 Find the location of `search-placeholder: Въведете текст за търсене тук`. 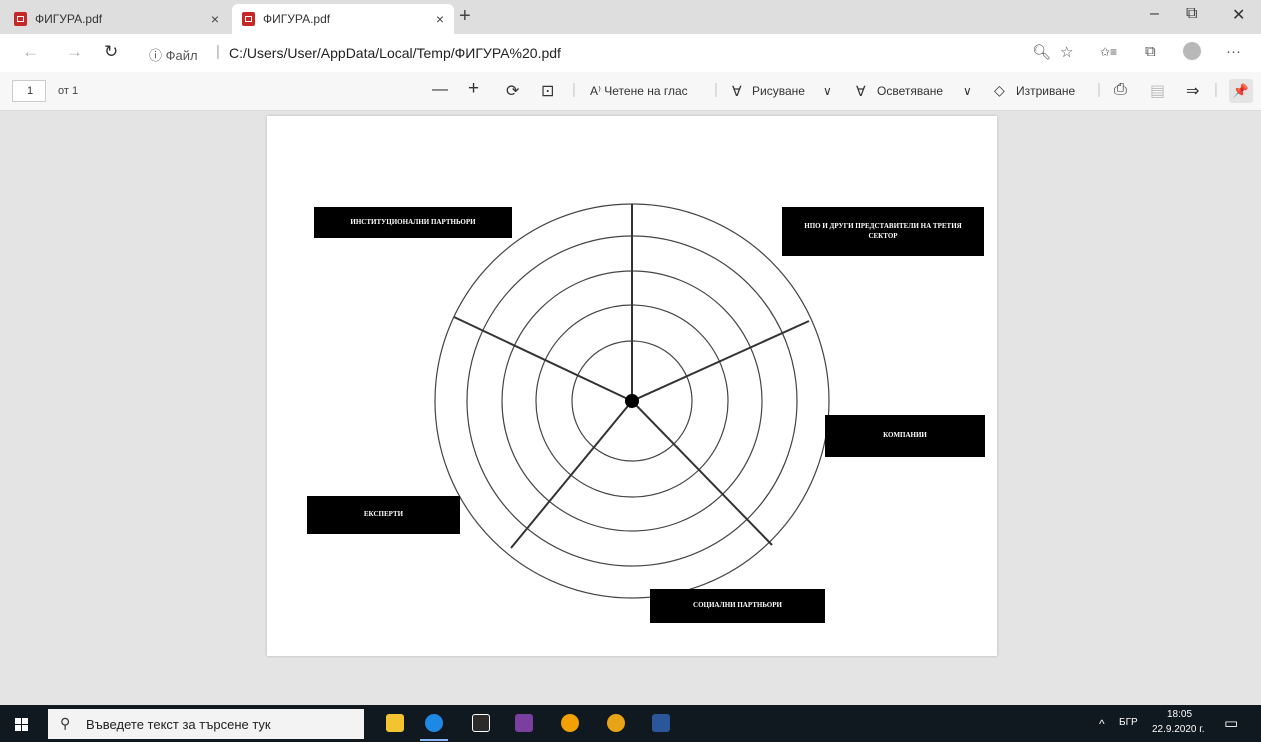

search-placeholder: Въведете текст за търсене тук is located at coordinates (178, 724).